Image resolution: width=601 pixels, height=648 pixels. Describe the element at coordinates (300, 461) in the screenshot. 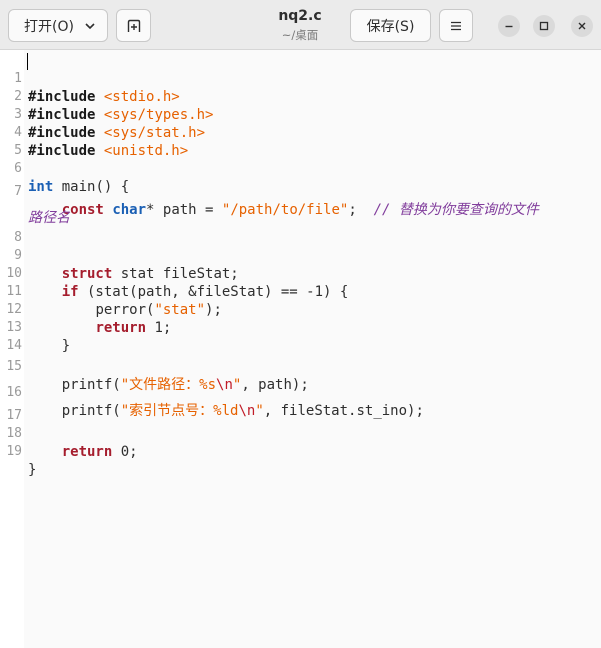

I see `code-line: 19 }` at that location.